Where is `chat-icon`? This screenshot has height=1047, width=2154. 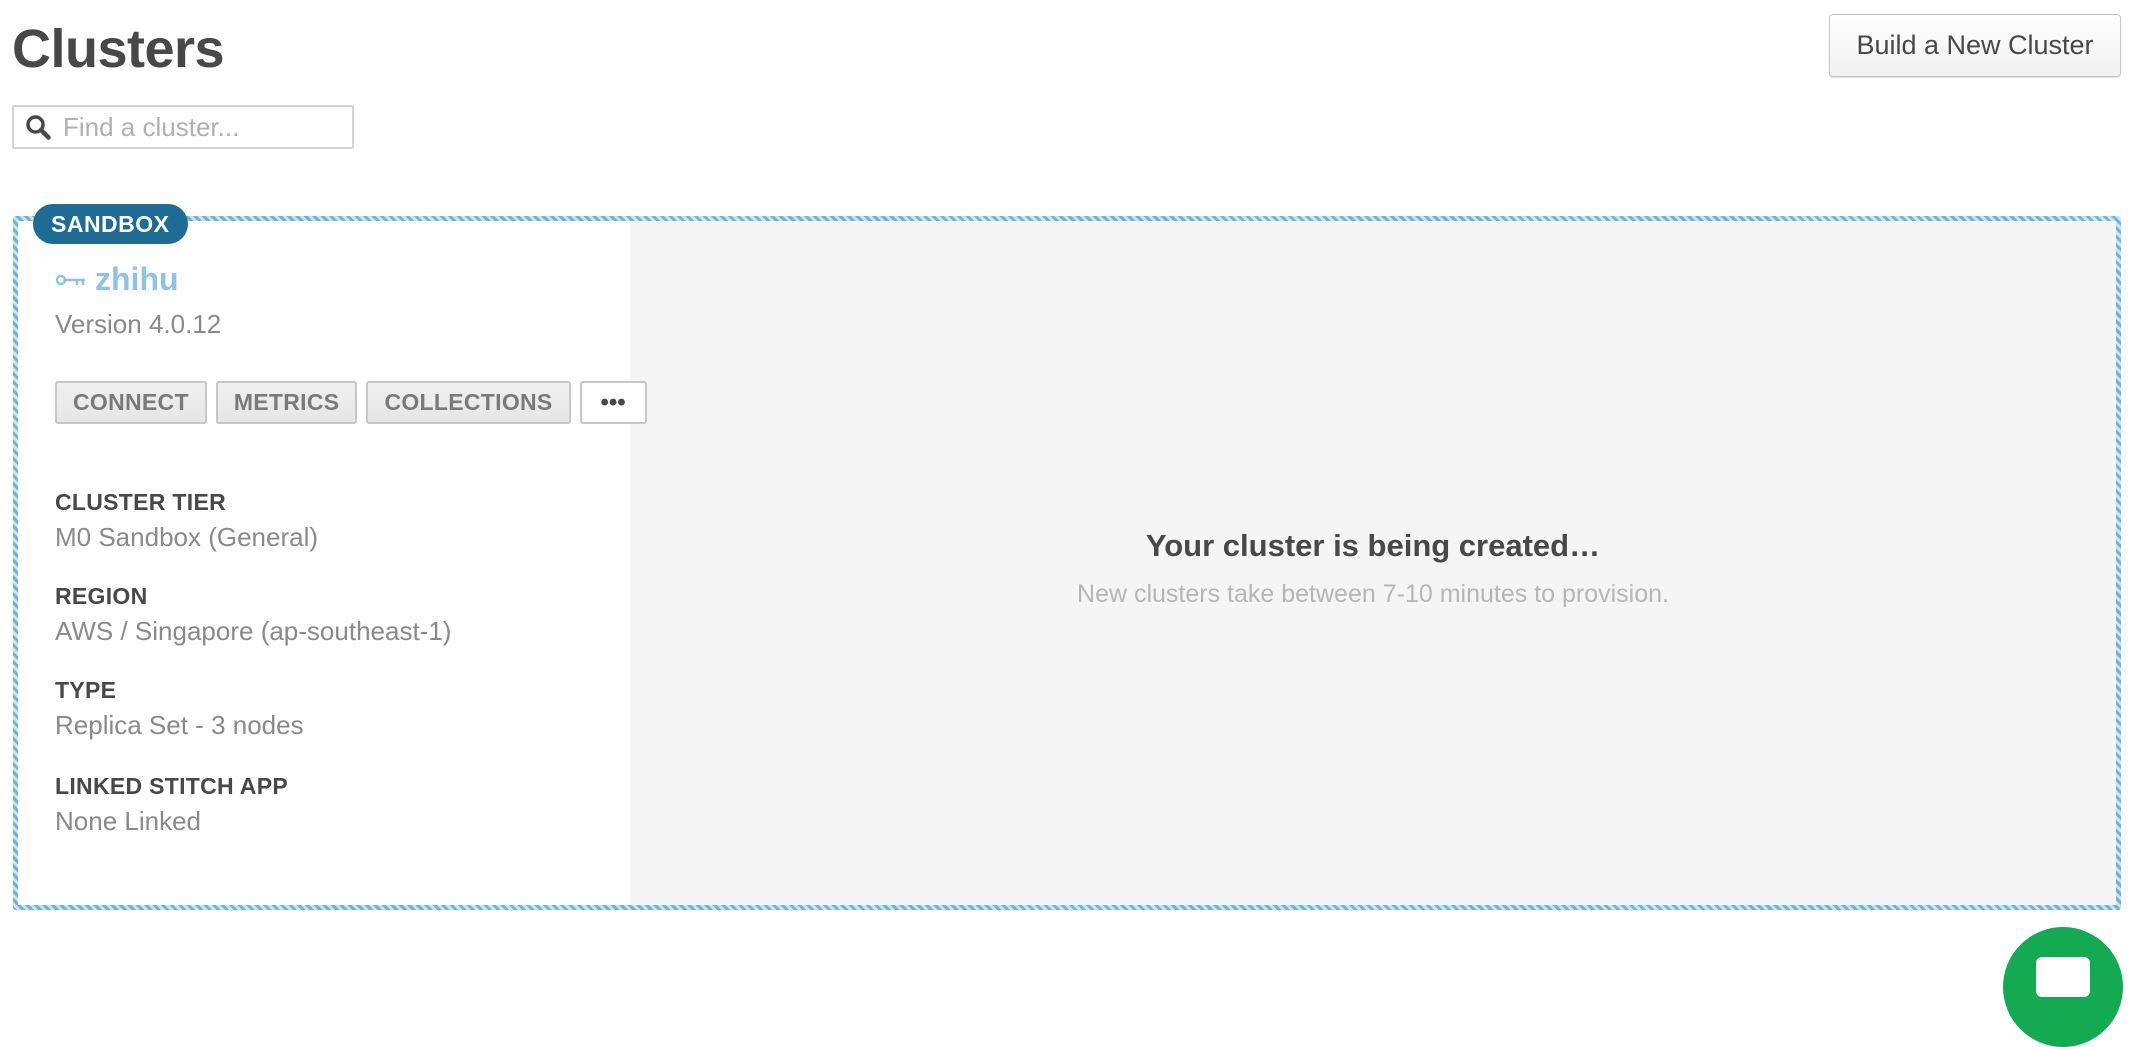 chat-icon is located at coordinates (2063, 977).